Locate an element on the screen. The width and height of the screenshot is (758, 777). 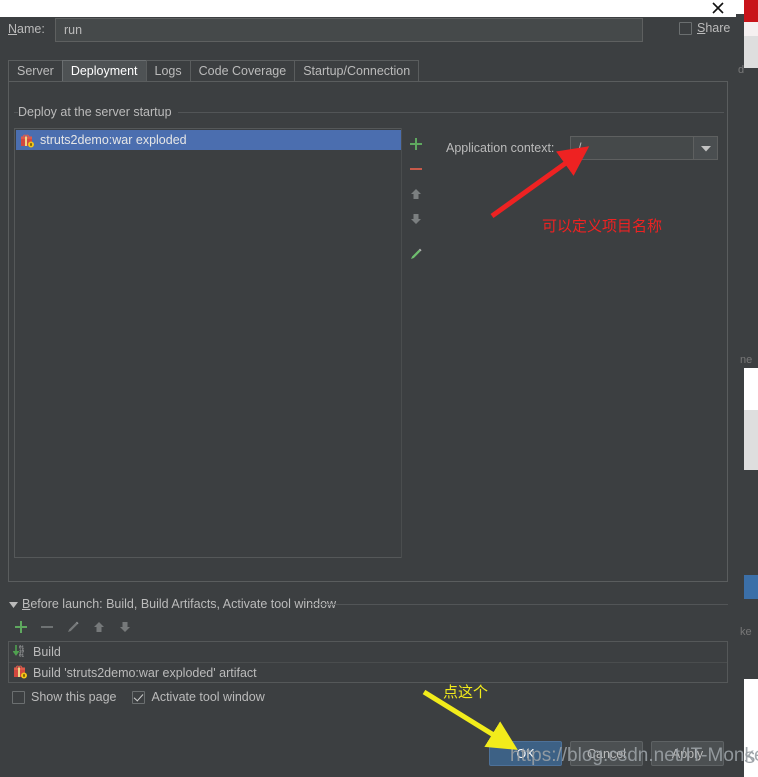
show-this-page-label: Show this page is located at coordinates (74, 697).